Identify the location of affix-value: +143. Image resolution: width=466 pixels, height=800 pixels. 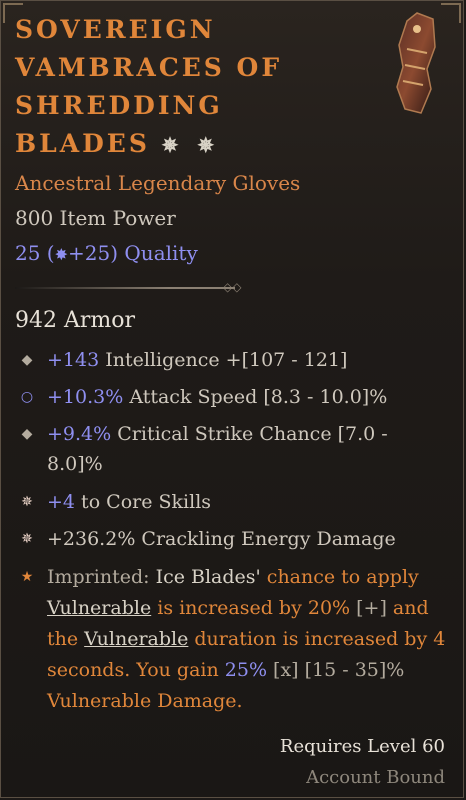
(73, 360).